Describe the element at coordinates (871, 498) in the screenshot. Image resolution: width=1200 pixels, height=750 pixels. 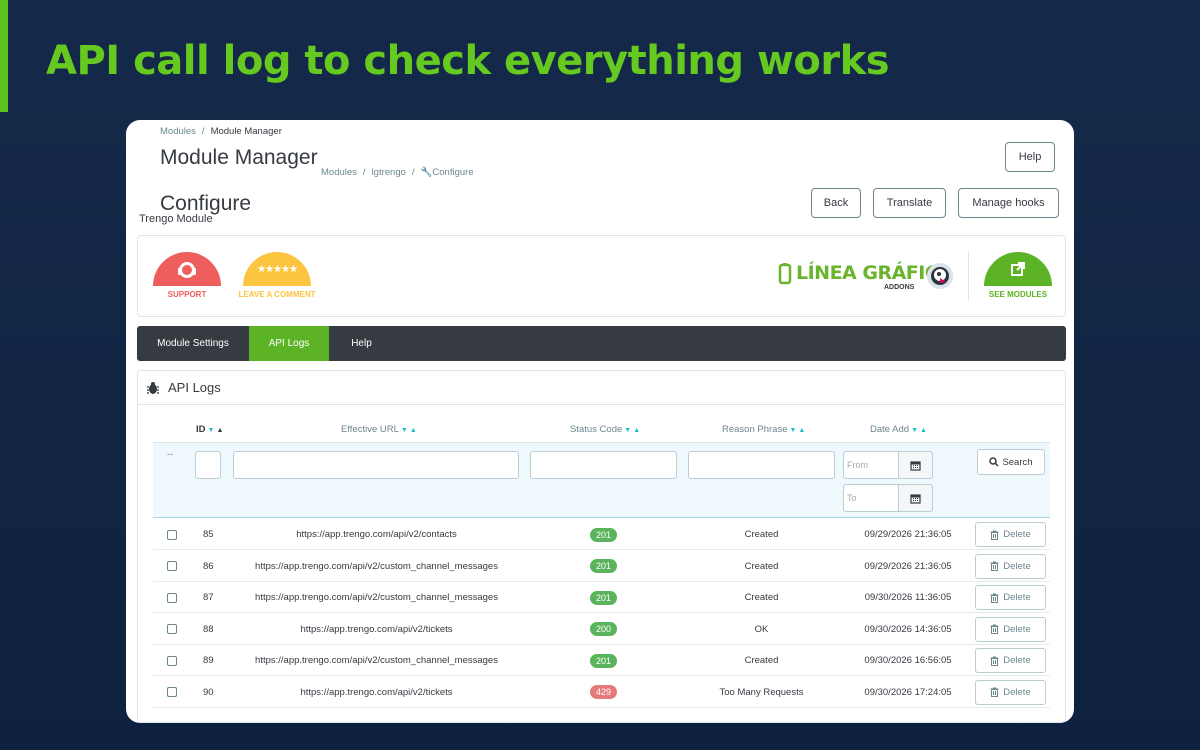
I see `filter-date-to-input: To` at that location.